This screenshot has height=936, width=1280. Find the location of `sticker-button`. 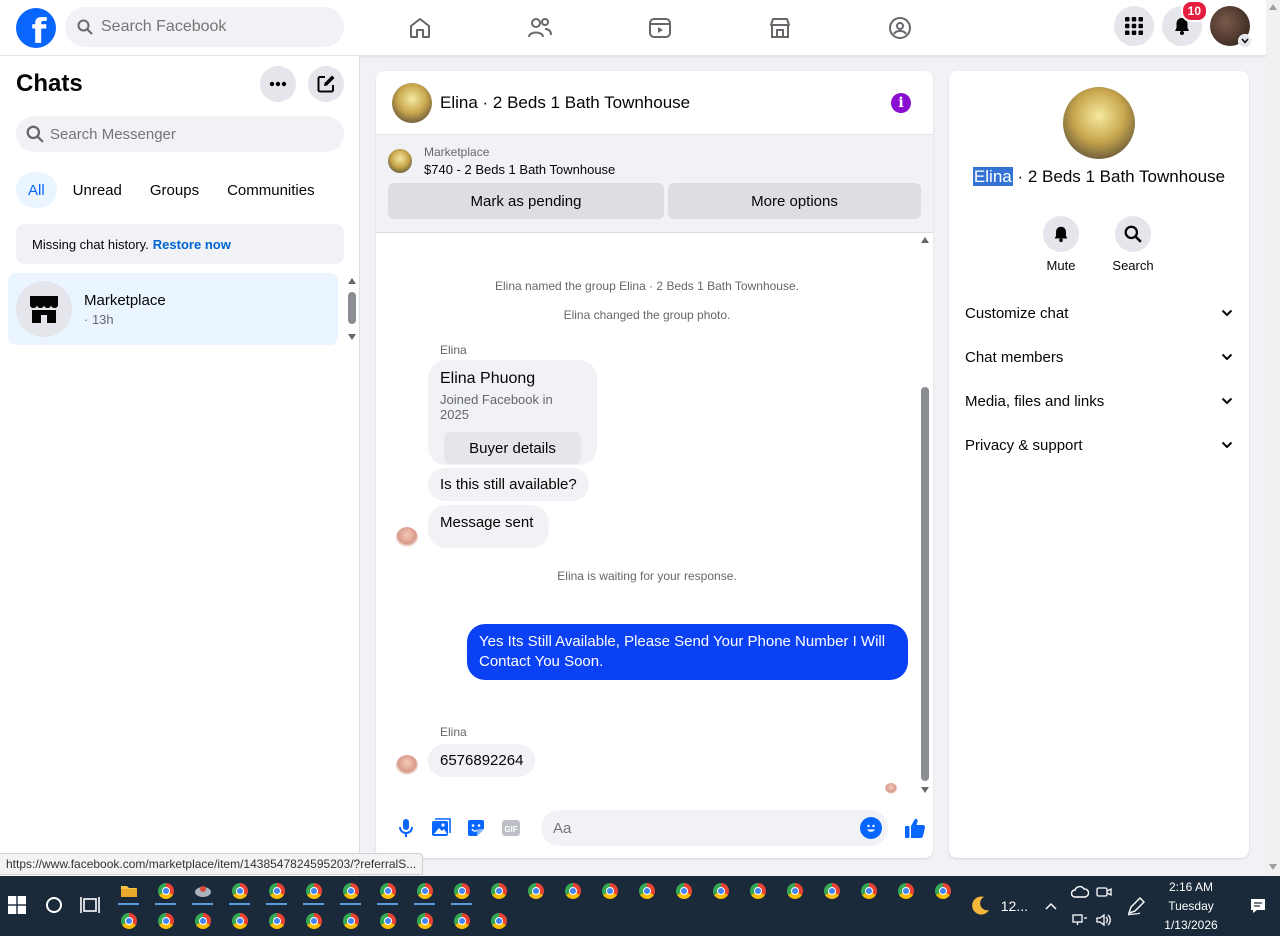

sticker-button is located at coordinates (475, 828).